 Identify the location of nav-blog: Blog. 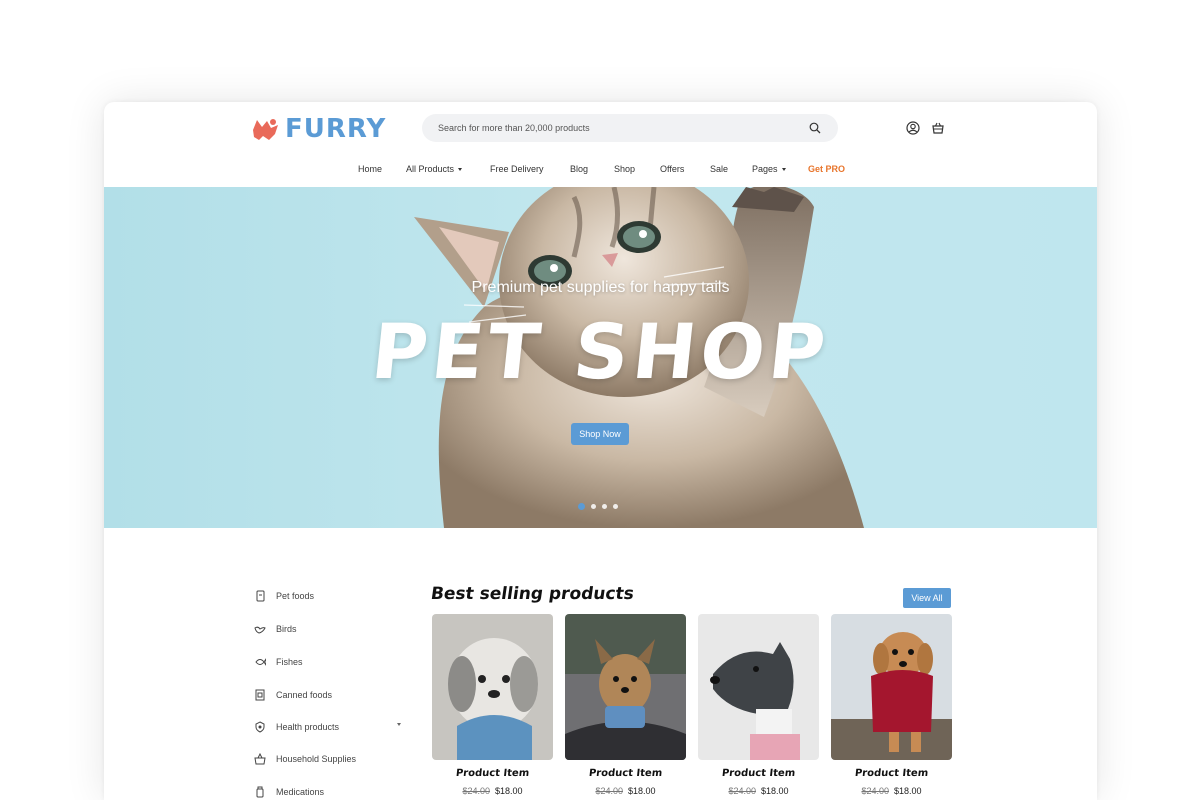
(579, 169).